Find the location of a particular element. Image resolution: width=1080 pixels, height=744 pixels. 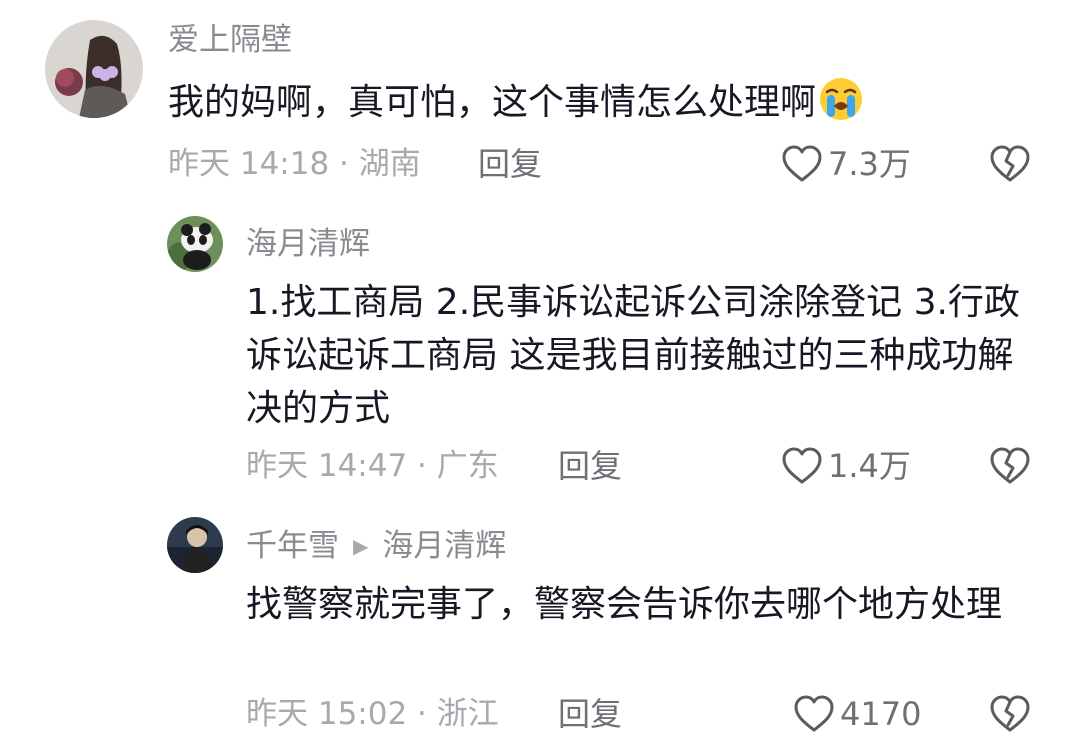

comment-username: 千年雪 is located at coordinates (292, 546).